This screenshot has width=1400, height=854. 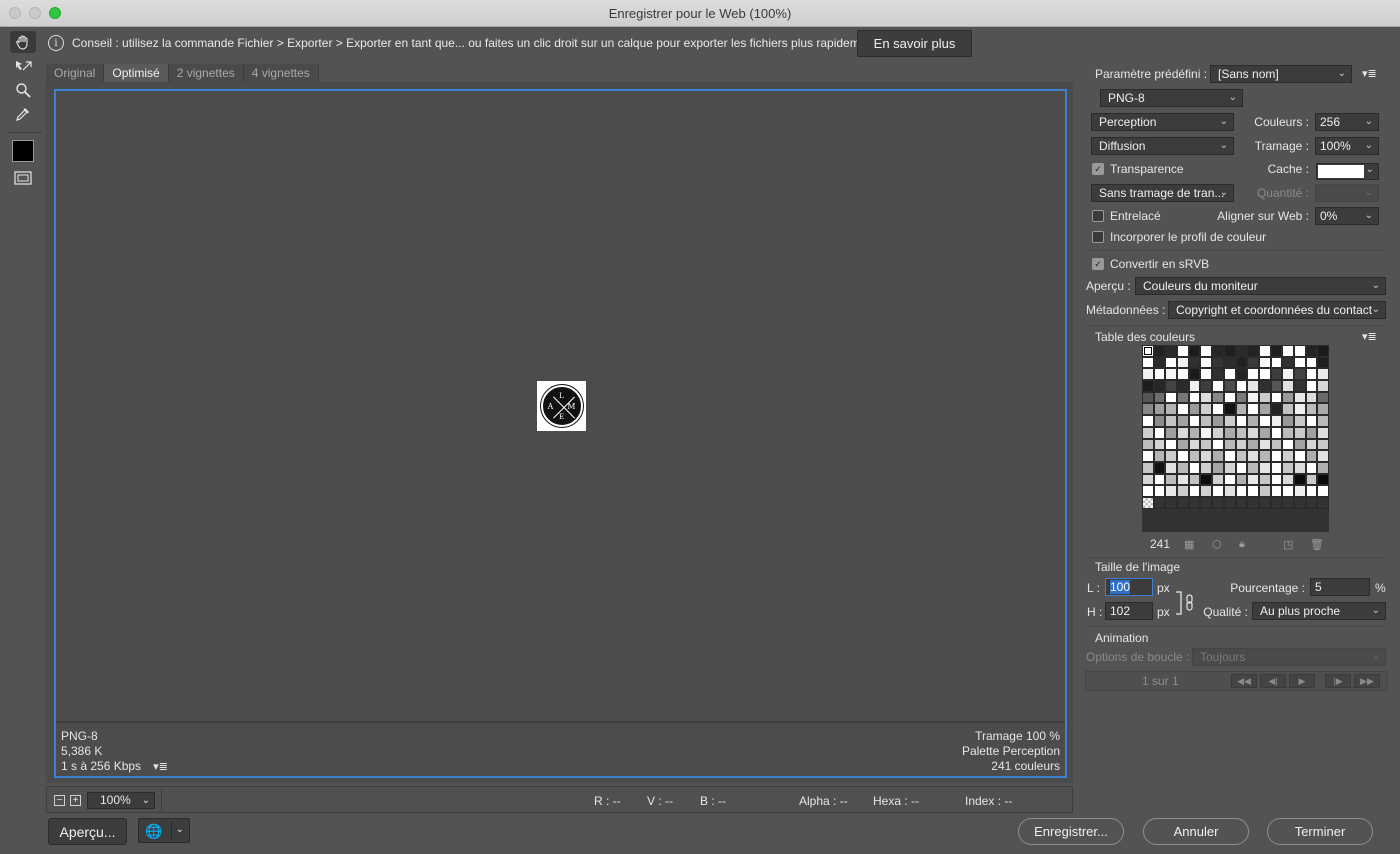 I want to click on slice-select-tool-icon, so click(x=23, y=66).